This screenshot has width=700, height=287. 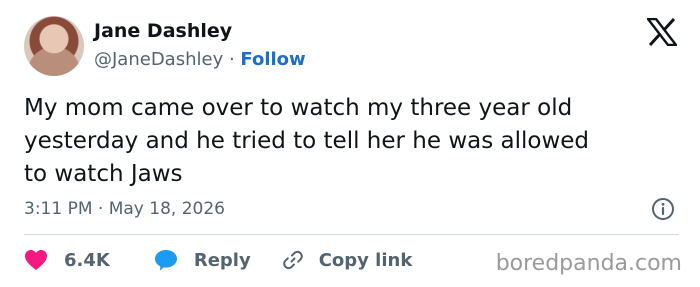 I want to click on link-icon, so click(x=292, y=260).